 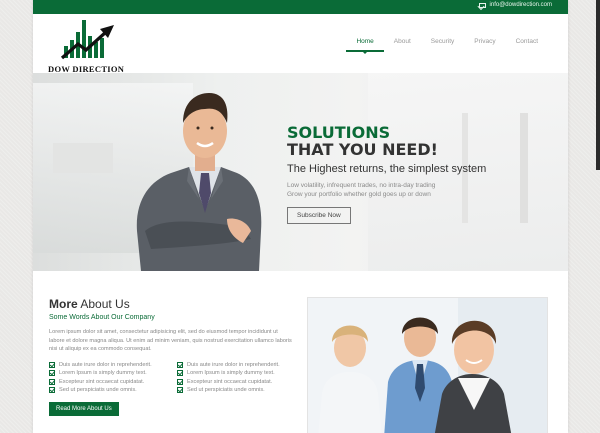 What do you see at coordinates (482, 5) in the screenshot?
I see `envelope-icon` at bounding box center [482, 5].